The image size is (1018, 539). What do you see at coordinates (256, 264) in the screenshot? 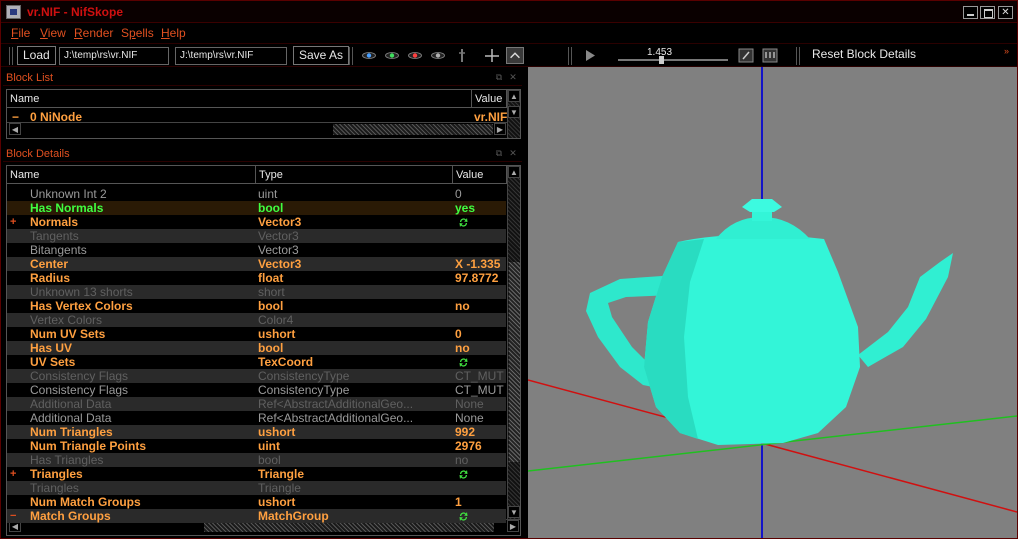
I see `details-row: Center Vector3 X -1.335` at bounding box center [256, 264].